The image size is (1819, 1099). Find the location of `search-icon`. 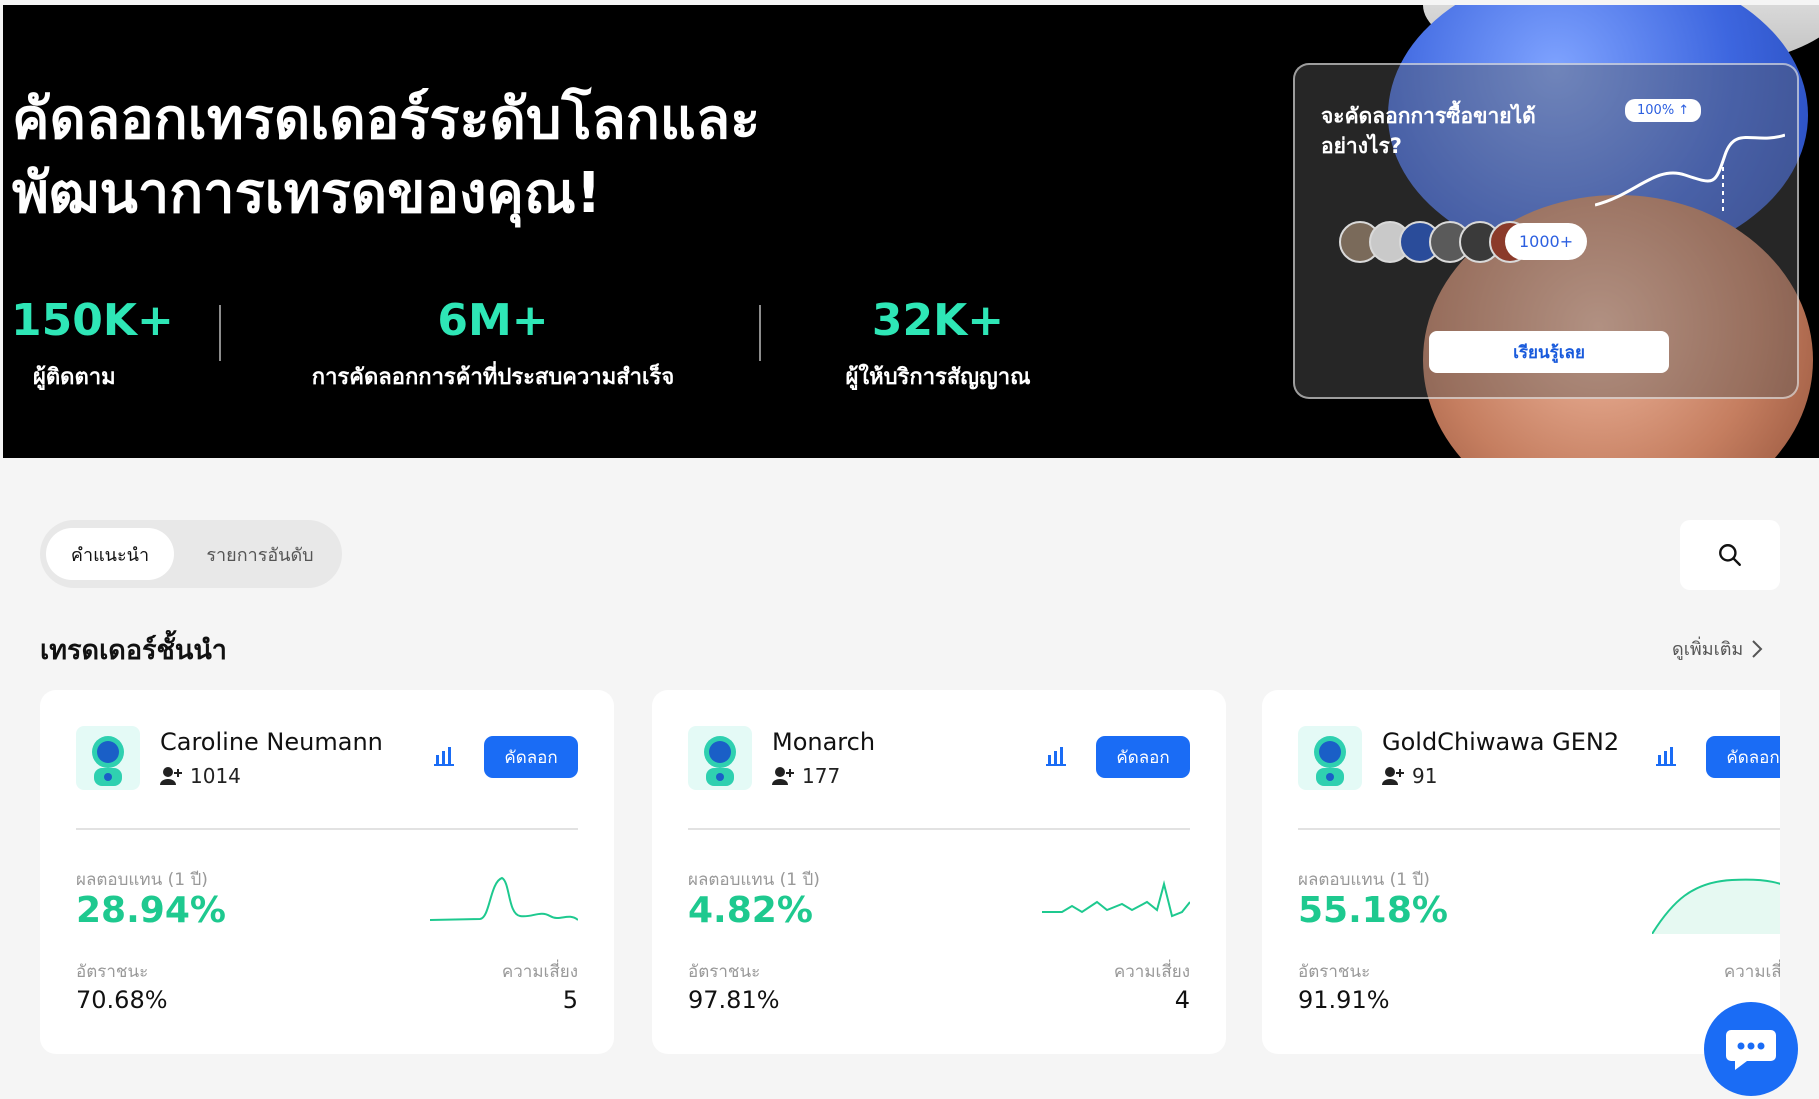

search-icon is located at coordinates (1730, 555).